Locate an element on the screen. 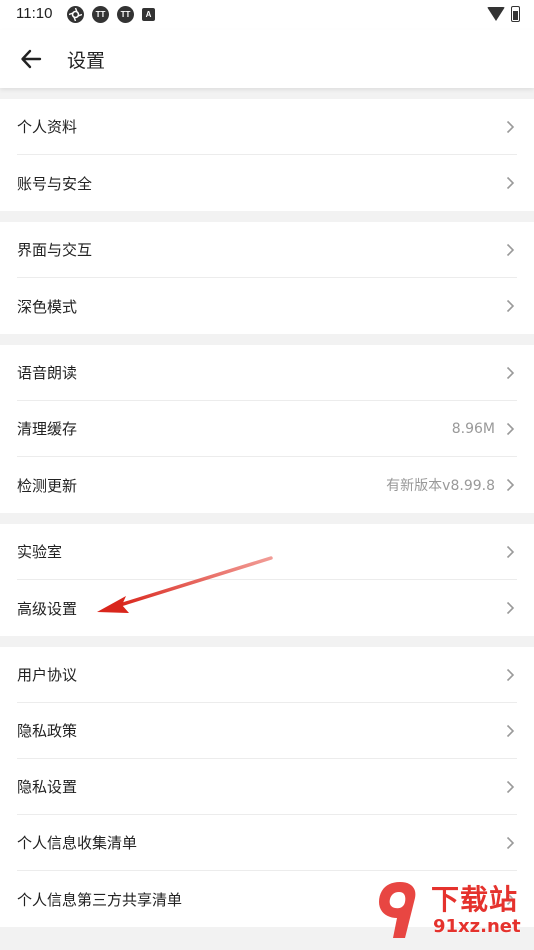 The height and width of the screenshot is (950, 534). watermark-url: 91xz.net is located at coordinates (477, 926).